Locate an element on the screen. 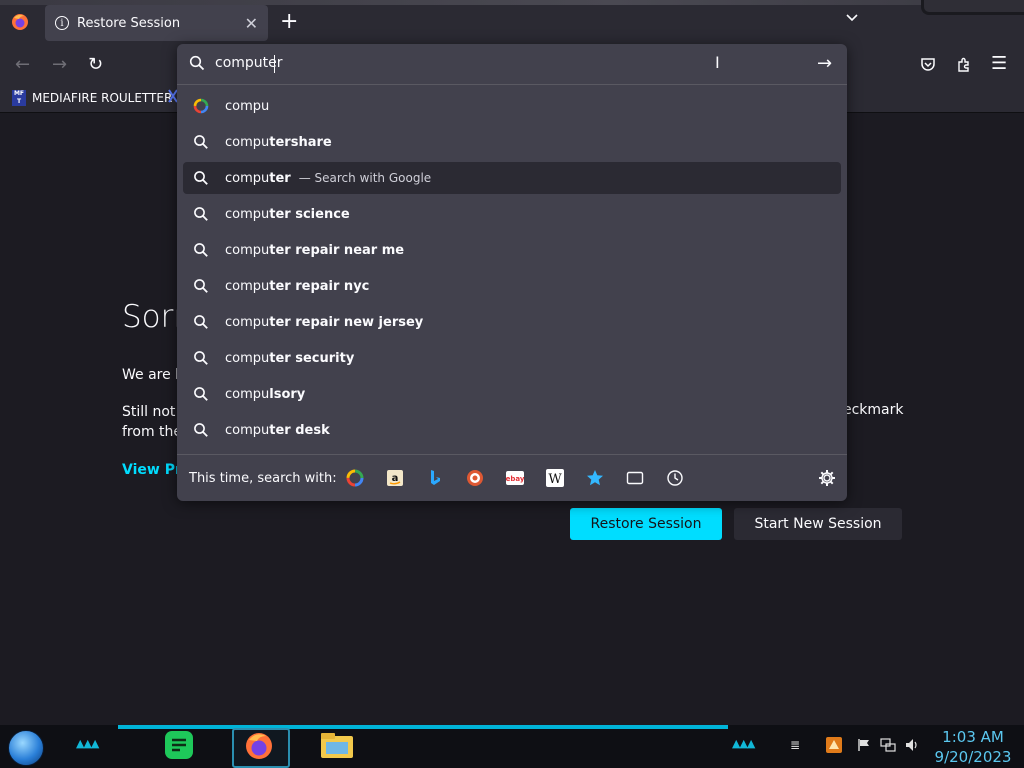 Image resolution: width=1024 pixels, height=768 pixels. pocket-icon is located at coordinates (928, 64).